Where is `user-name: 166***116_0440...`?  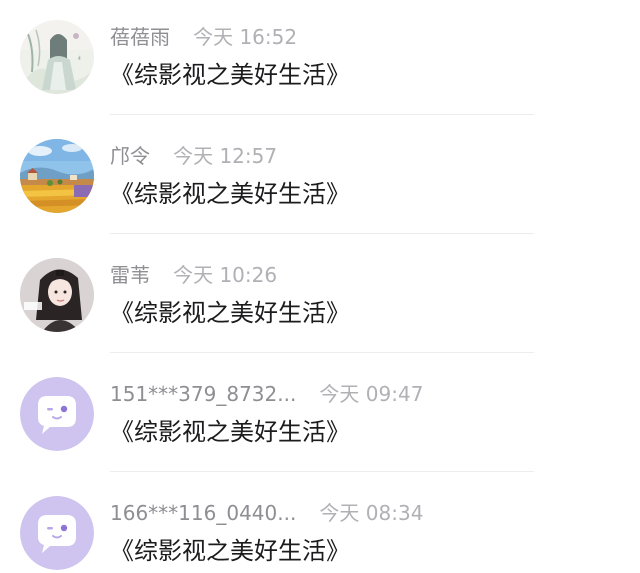
user-name: 166***116_0440... is located at coordinates (203, 513).